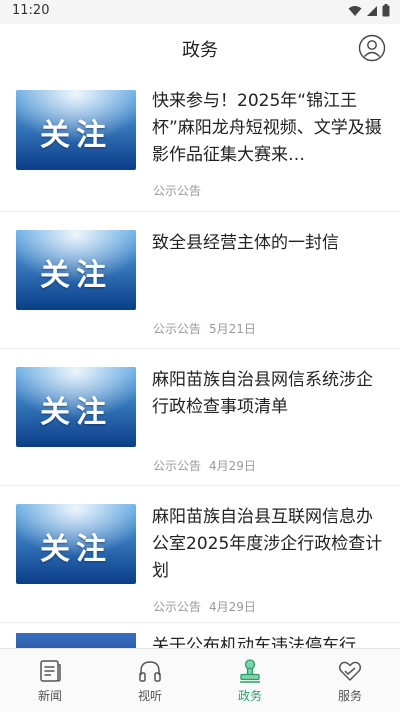 The width and height of the screenshot is (400, 712). I want to click on wifi-icon, so click(355, 10).